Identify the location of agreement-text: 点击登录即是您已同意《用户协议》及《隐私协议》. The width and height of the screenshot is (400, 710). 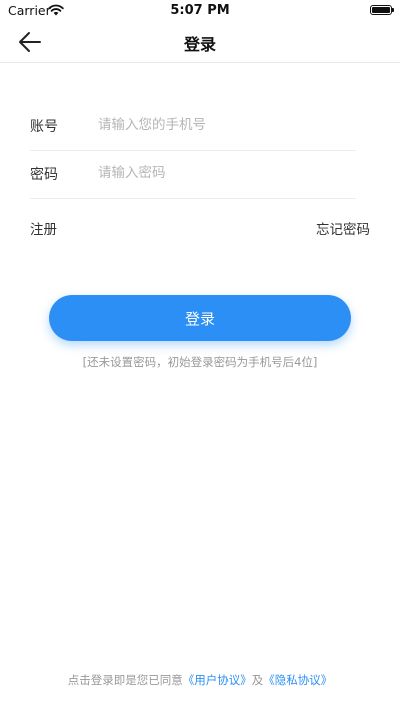
(200, 680).